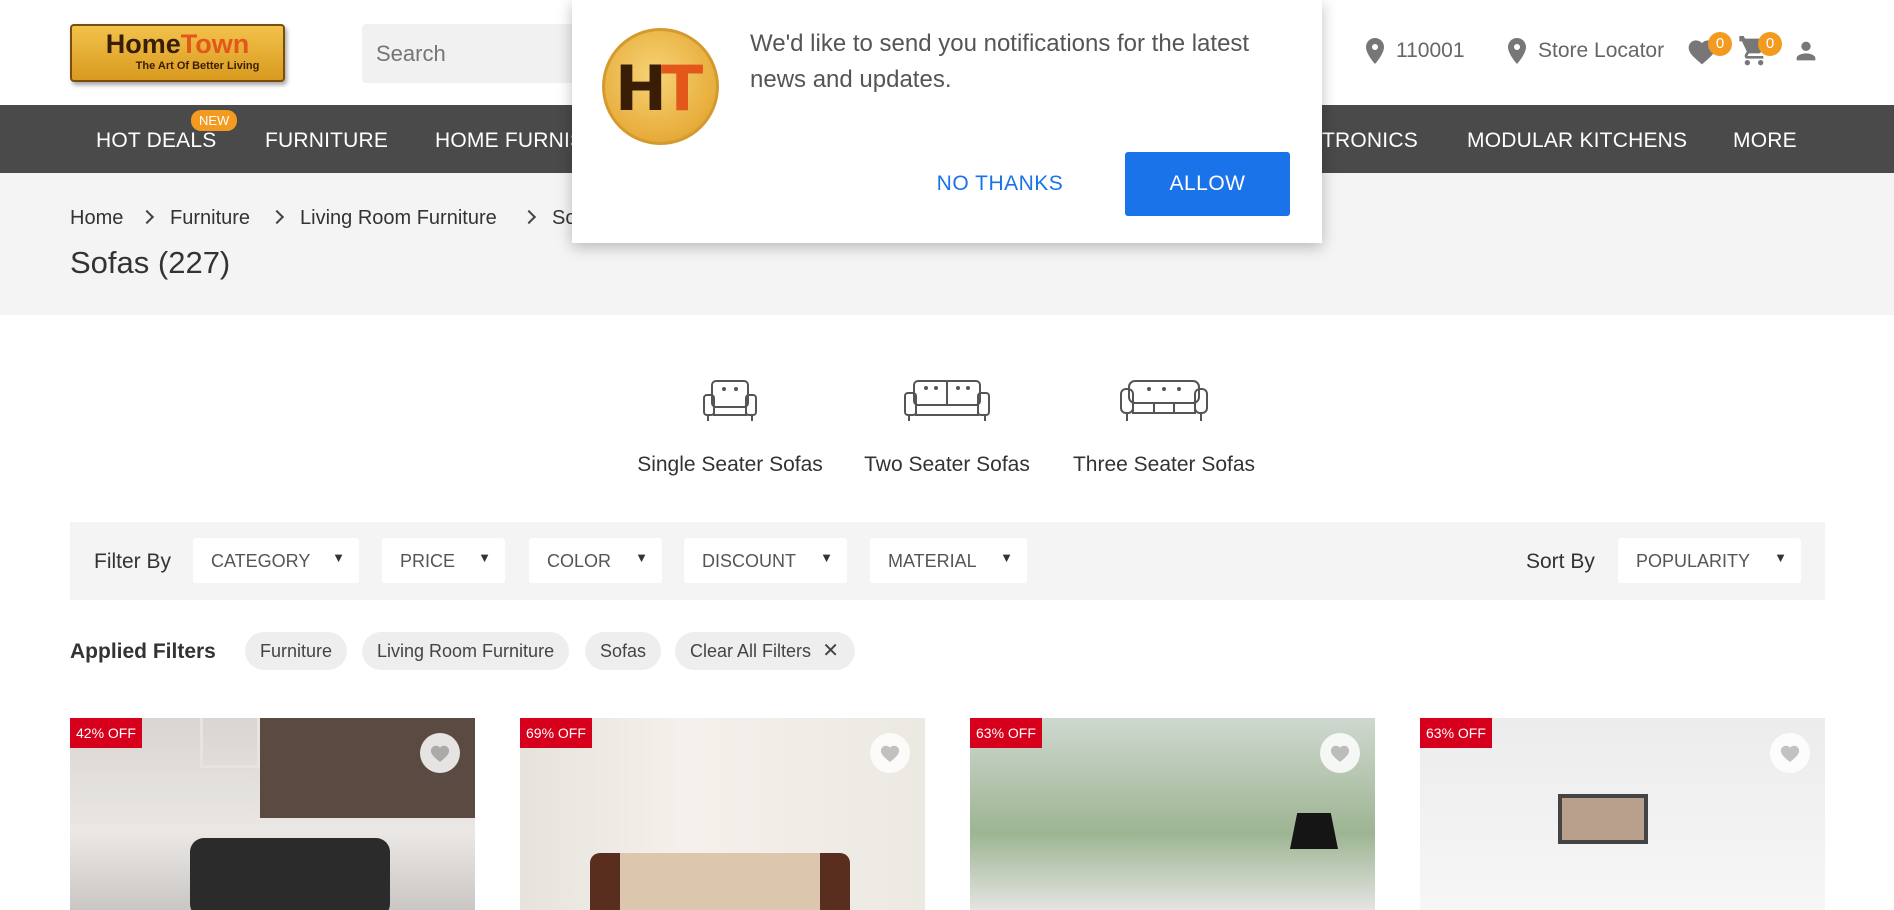 The image size is (1894, 910). What do you see at coordinates (595, 560) in the screenshot?
I see `filter-color-dropdown: COLOR ▼` at bounding box center [595, 560].